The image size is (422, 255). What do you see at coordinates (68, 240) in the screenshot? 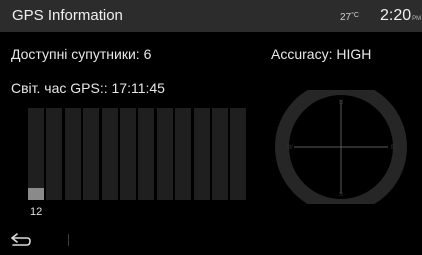
I see `footer-separator` at bounding box center [68, 240].